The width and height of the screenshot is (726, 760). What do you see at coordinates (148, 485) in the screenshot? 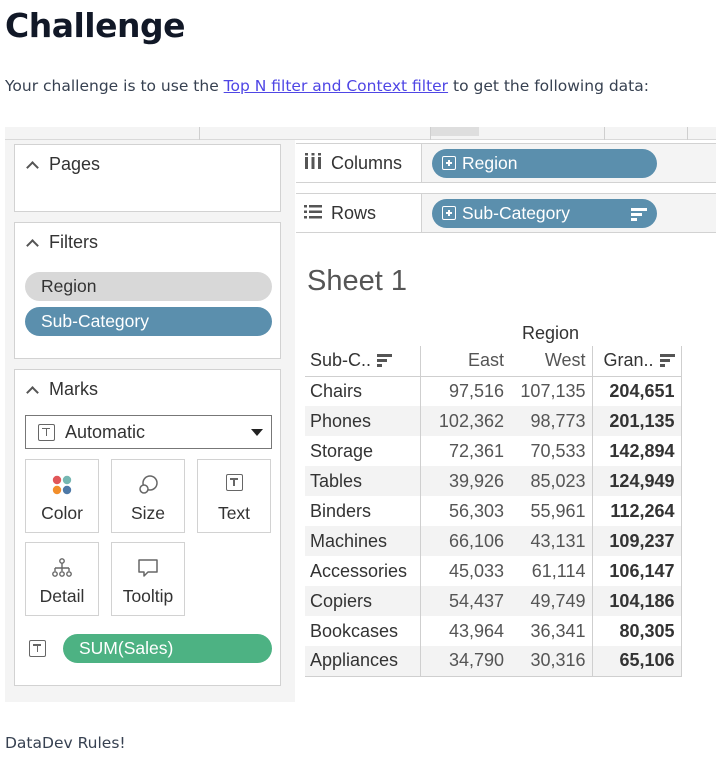
I see `size-icon` at bounding box center [148, 485].